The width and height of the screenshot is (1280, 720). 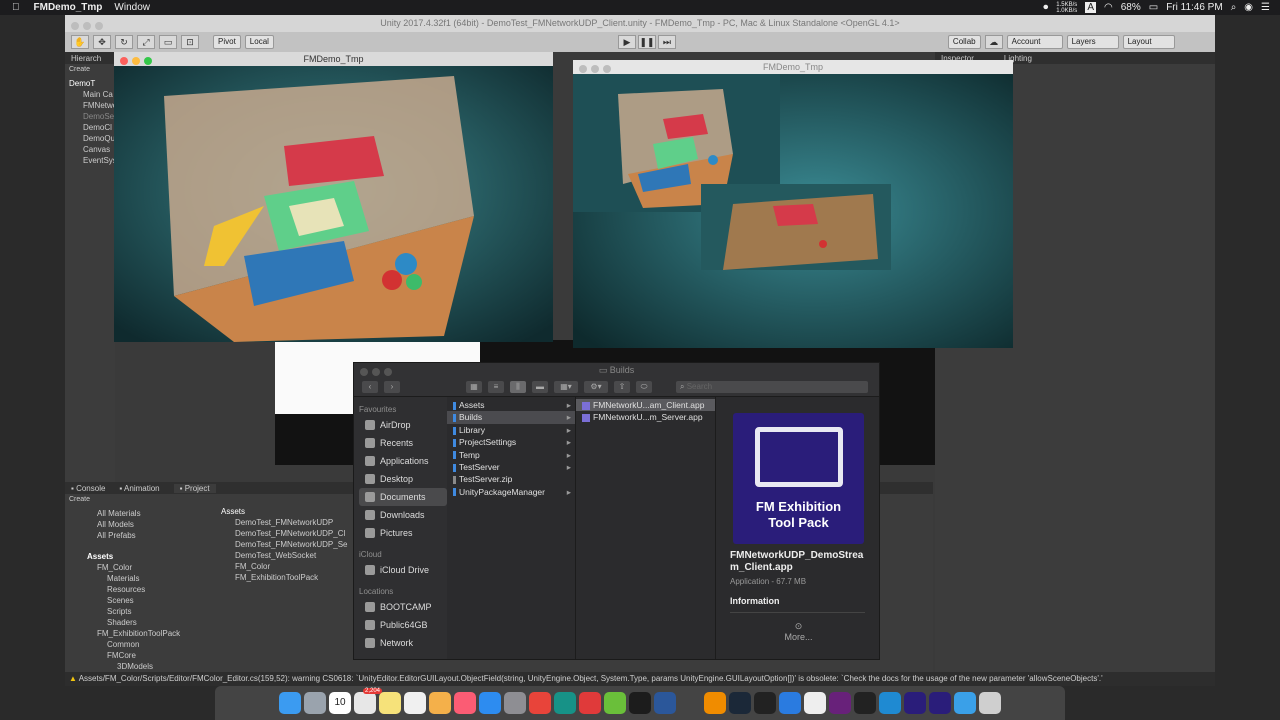 I want to click on sidebar-item-documents: Documents, so click(x=403, y=497).